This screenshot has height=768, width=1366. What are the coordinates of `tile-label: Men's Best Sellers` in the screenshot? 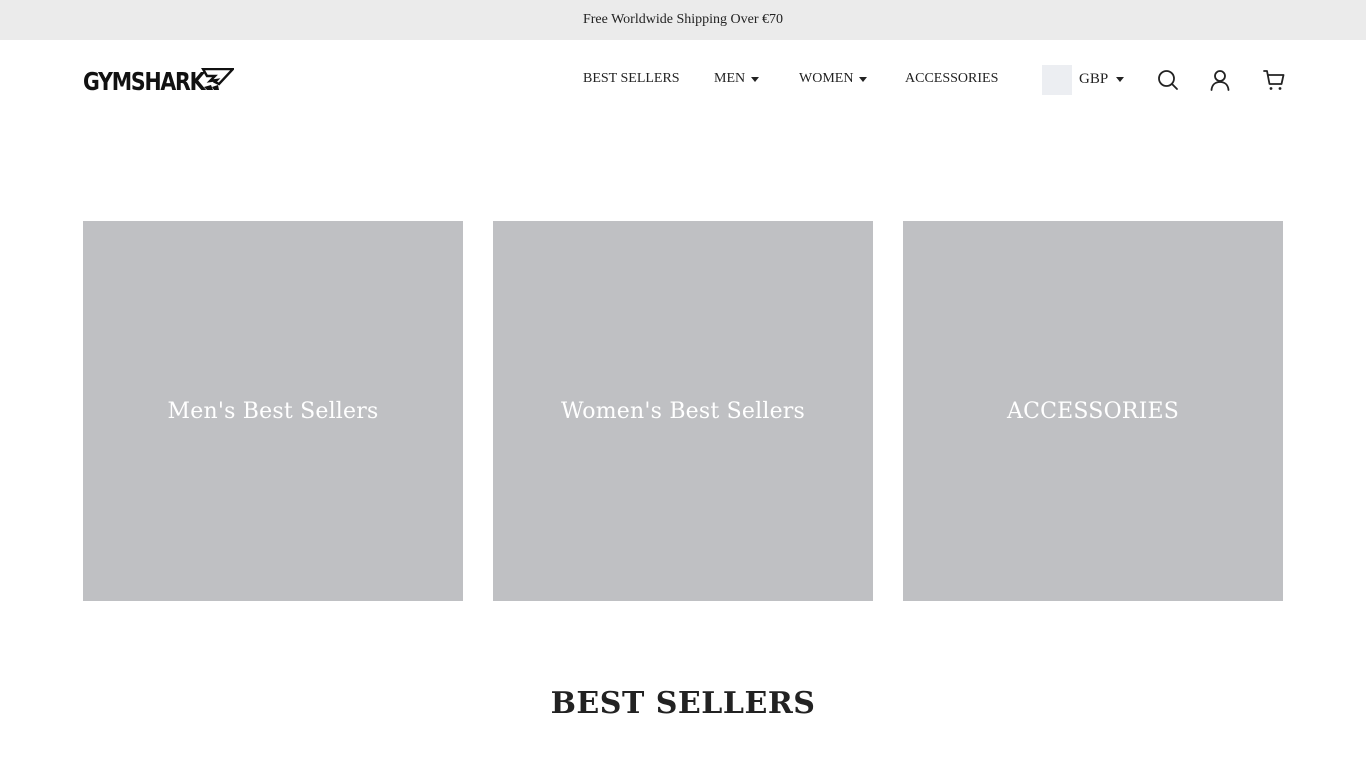 It's located at (273, 411).